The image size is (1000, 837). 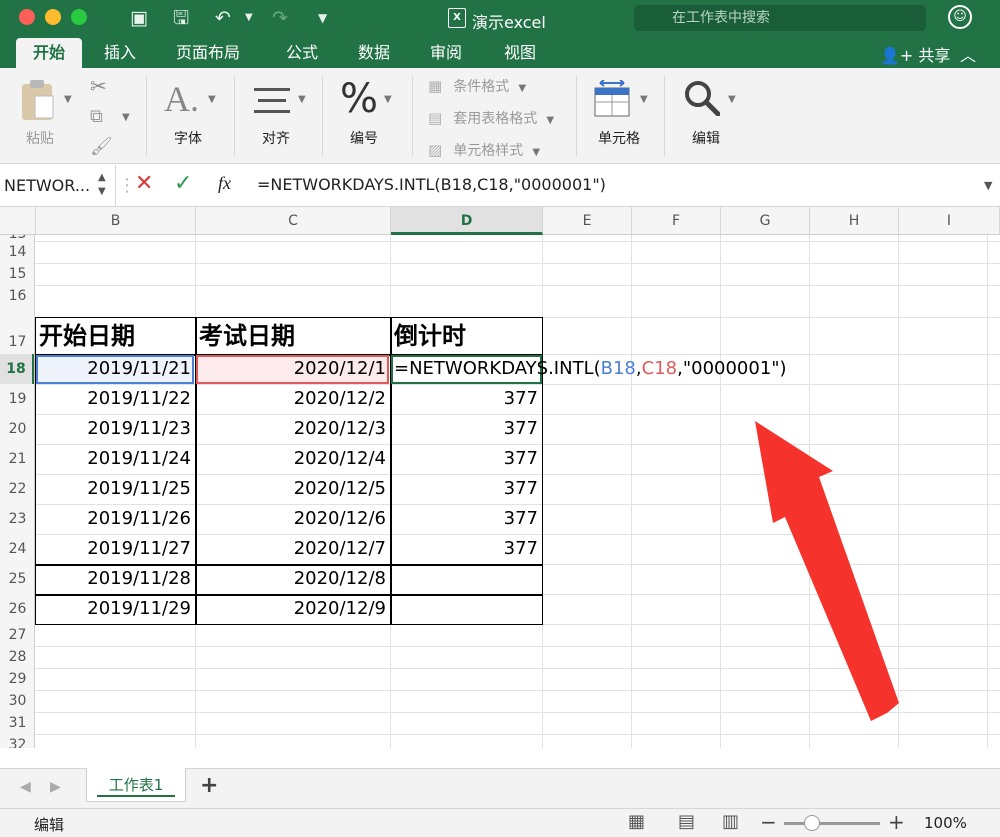 I want to click on cell-c25: 2020/12/8, so click(x=292, y=579).